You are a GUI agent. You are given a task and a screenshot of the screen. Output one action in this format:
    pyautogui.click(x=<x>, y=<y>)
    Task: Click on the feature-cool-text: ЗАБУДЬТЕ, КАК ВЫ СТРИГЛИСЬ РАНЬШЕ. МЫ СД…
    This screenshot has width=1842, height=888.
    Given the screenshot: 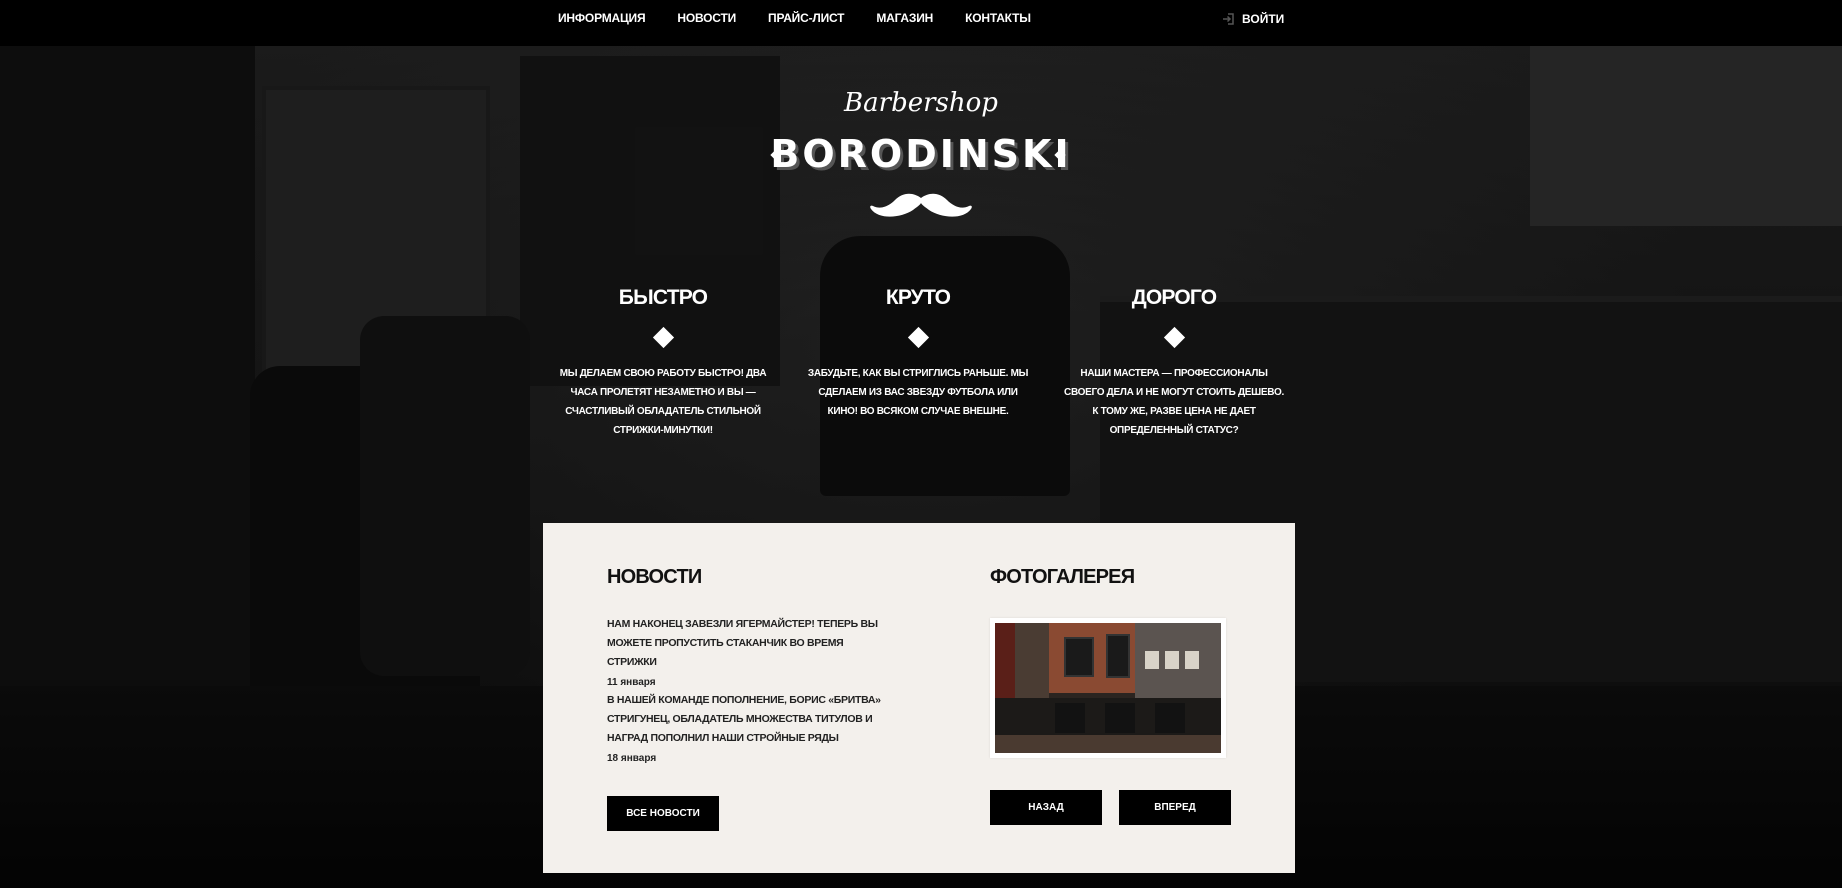 What is the action you would take?
    pyautogui.click(x=918, y=392)
    